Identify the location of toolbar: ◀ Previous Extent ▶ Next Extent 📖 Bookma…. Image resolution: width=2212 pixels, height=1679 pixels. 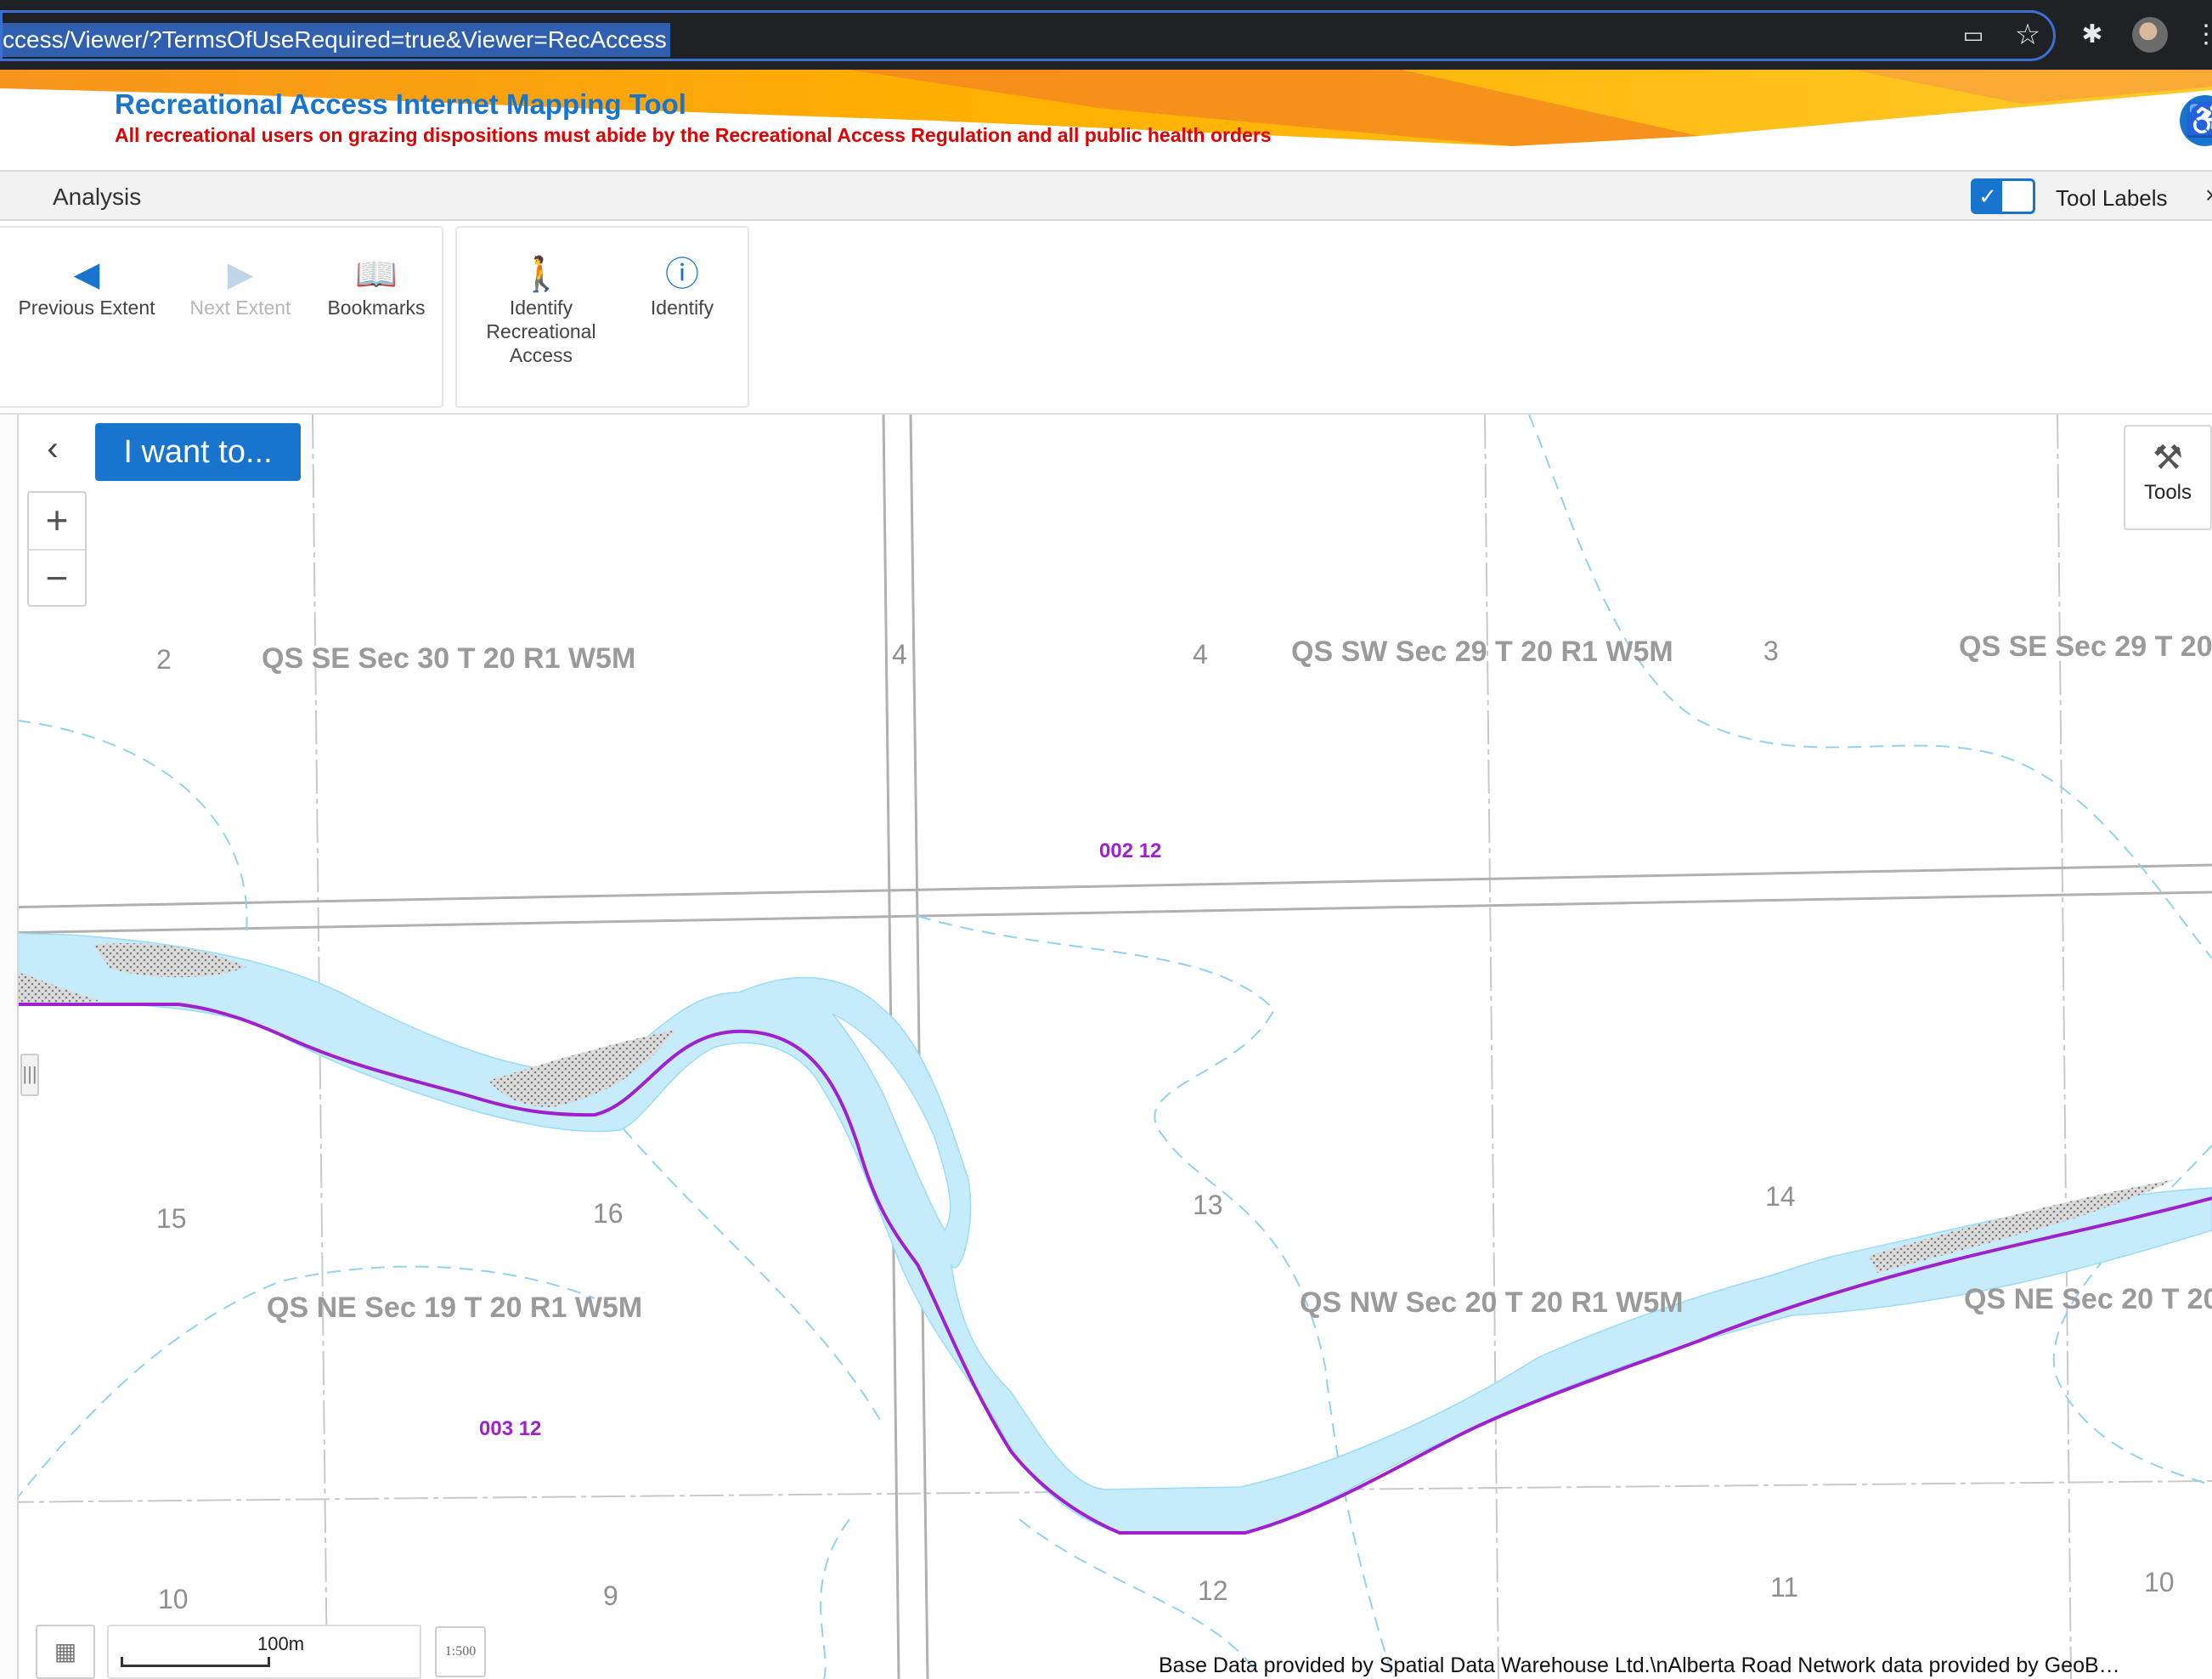
(1106, 318).